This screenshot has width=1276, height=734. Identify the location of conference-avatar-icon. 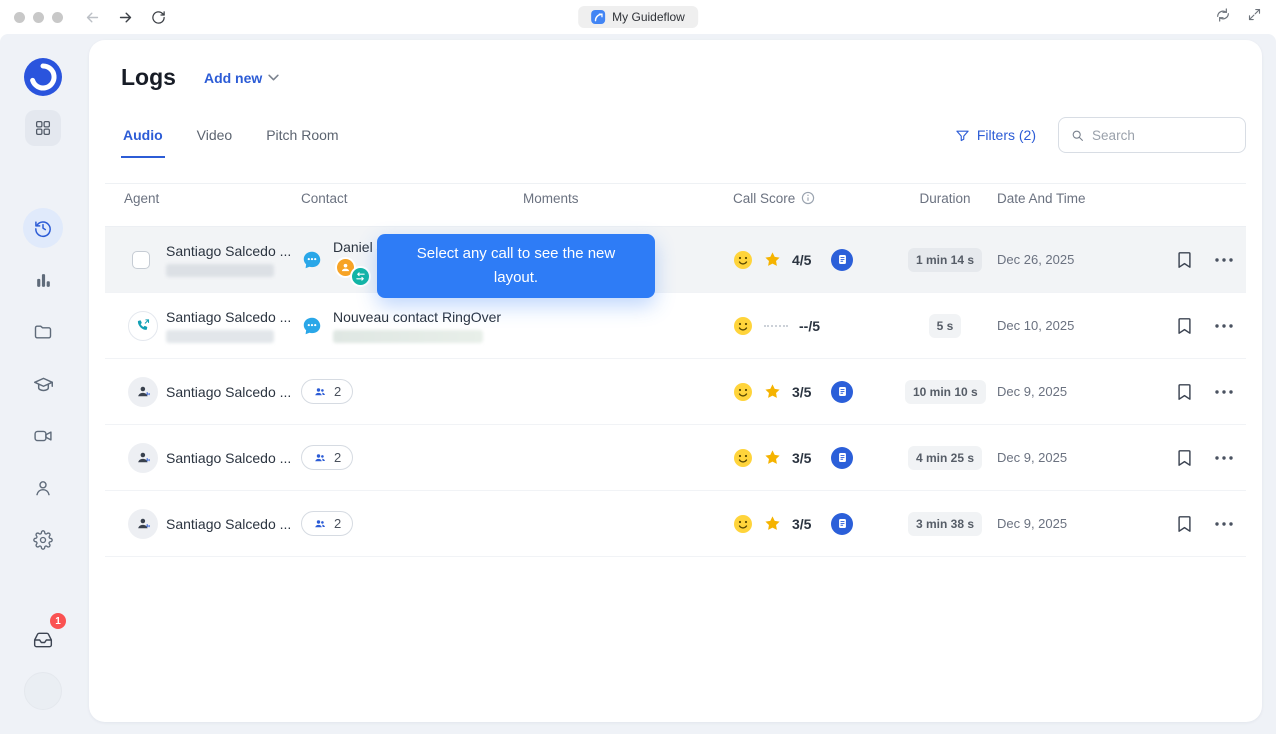
(143, 391).